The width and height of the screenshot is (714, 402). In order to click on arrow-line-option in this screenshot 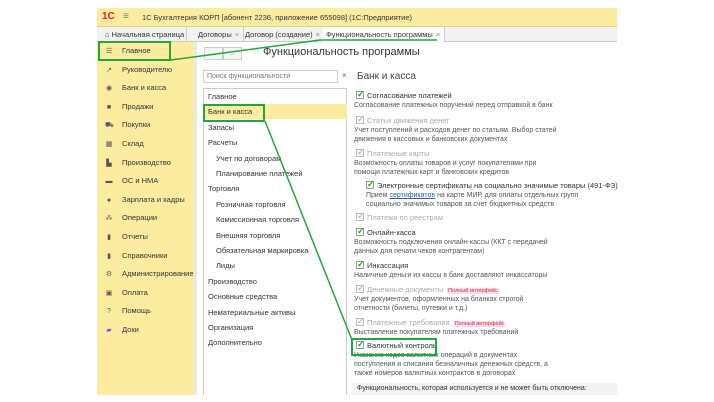, I will do `click(308, 230)`.